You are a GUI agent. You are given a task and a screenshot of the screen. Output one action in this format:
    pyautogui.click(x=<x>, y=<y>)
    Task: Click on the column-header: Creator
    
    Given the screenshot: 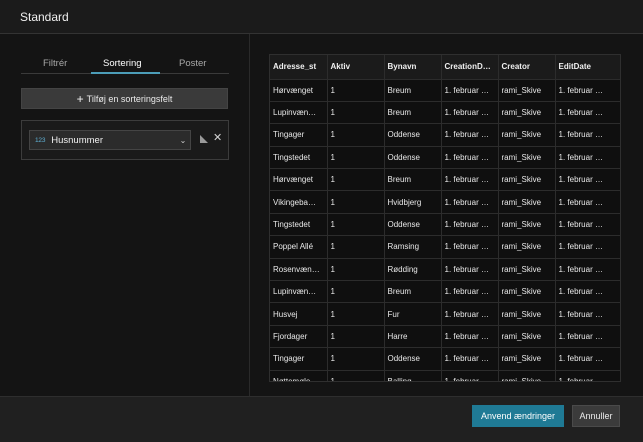 What is the action you would take?
    pyautogui.click(x=527, y=67)
    